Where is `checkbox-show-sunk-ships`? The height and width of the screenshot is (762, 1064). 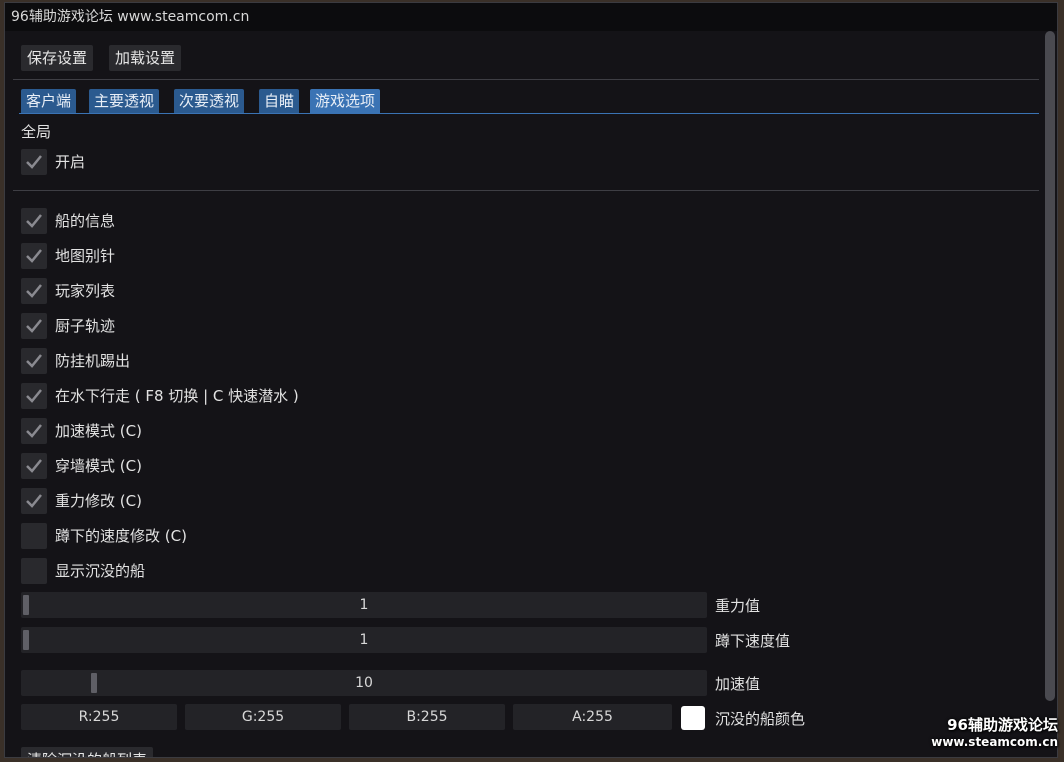 checkbox-show-sunk-ships is located at coordinates (34, 571).